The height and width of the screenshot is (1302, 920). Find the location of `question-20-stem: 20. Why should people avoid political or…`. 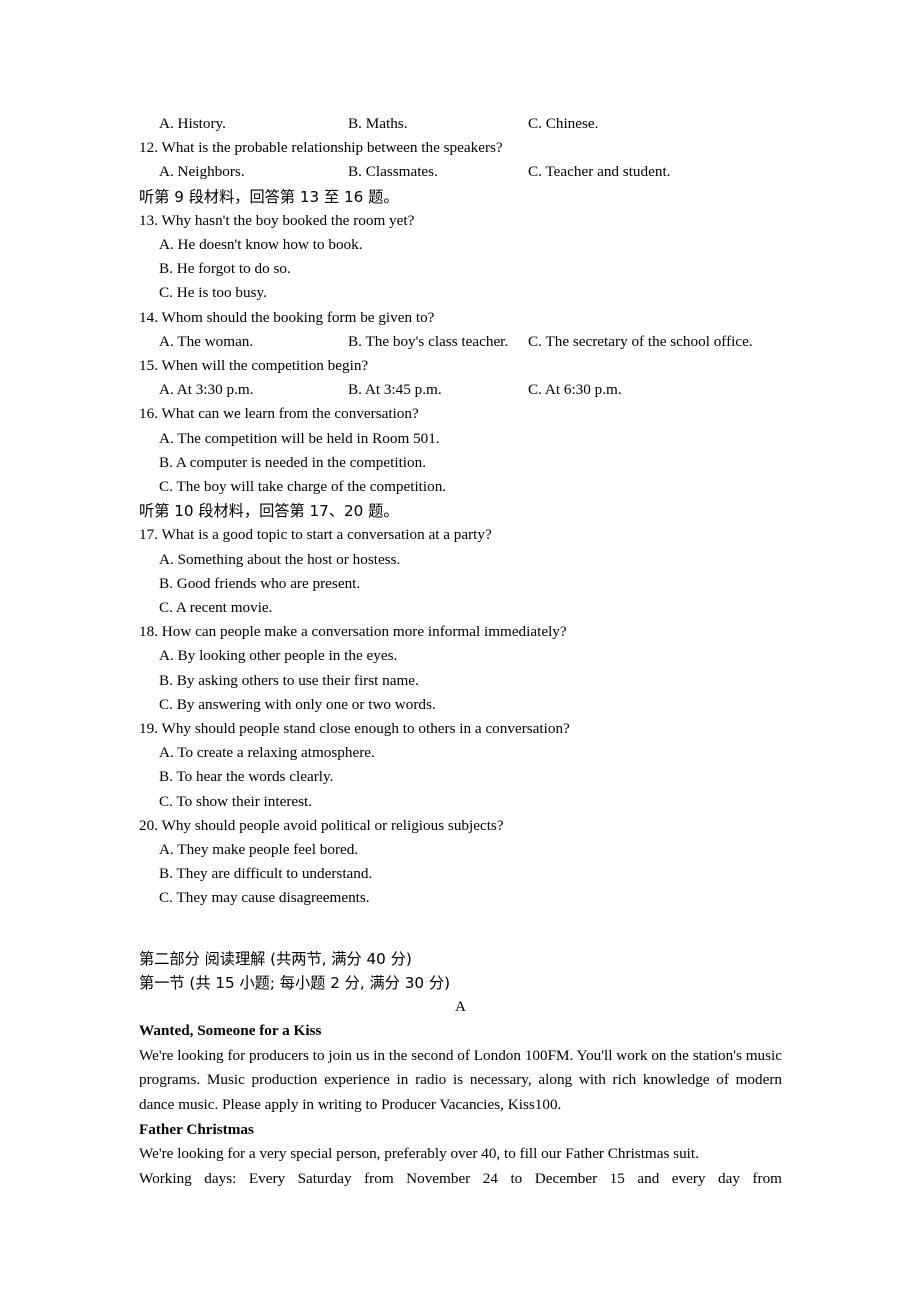

question-20-stem: 20. Why should people avoid political or… is located at coordinates (321, 825).